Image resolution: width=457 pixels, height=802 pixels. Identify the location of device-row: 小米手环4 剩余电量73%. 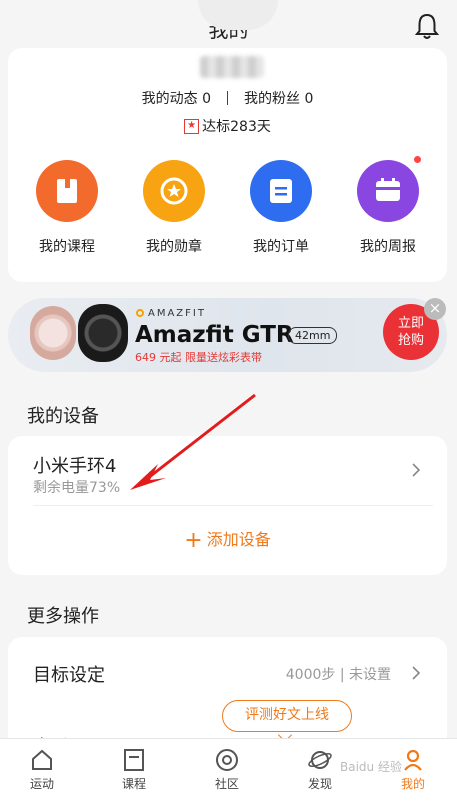
(227, 470).